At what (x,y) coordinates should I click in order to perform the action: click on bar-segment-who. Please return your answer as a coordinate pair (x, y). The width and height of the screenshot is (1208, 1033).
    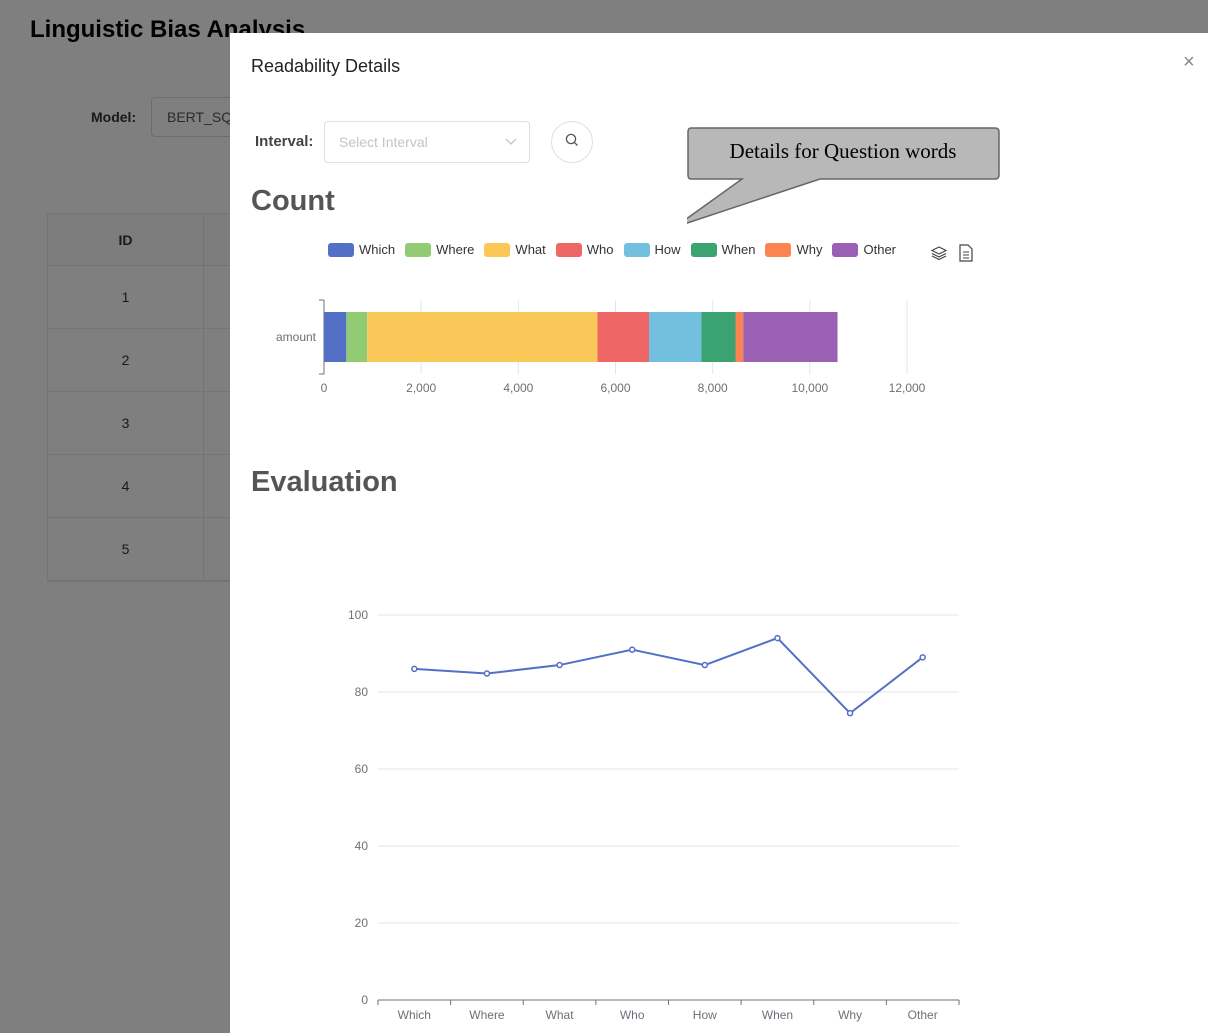
    Looking at the image, I should click on (623, 337).